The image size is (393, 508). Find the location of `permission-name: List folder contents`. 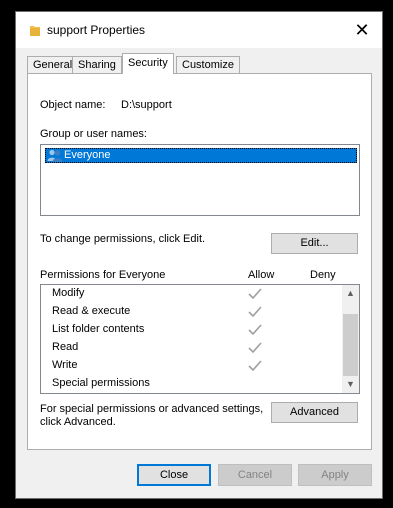

permission-name: List folder contents is located at coordinates (98, 329).